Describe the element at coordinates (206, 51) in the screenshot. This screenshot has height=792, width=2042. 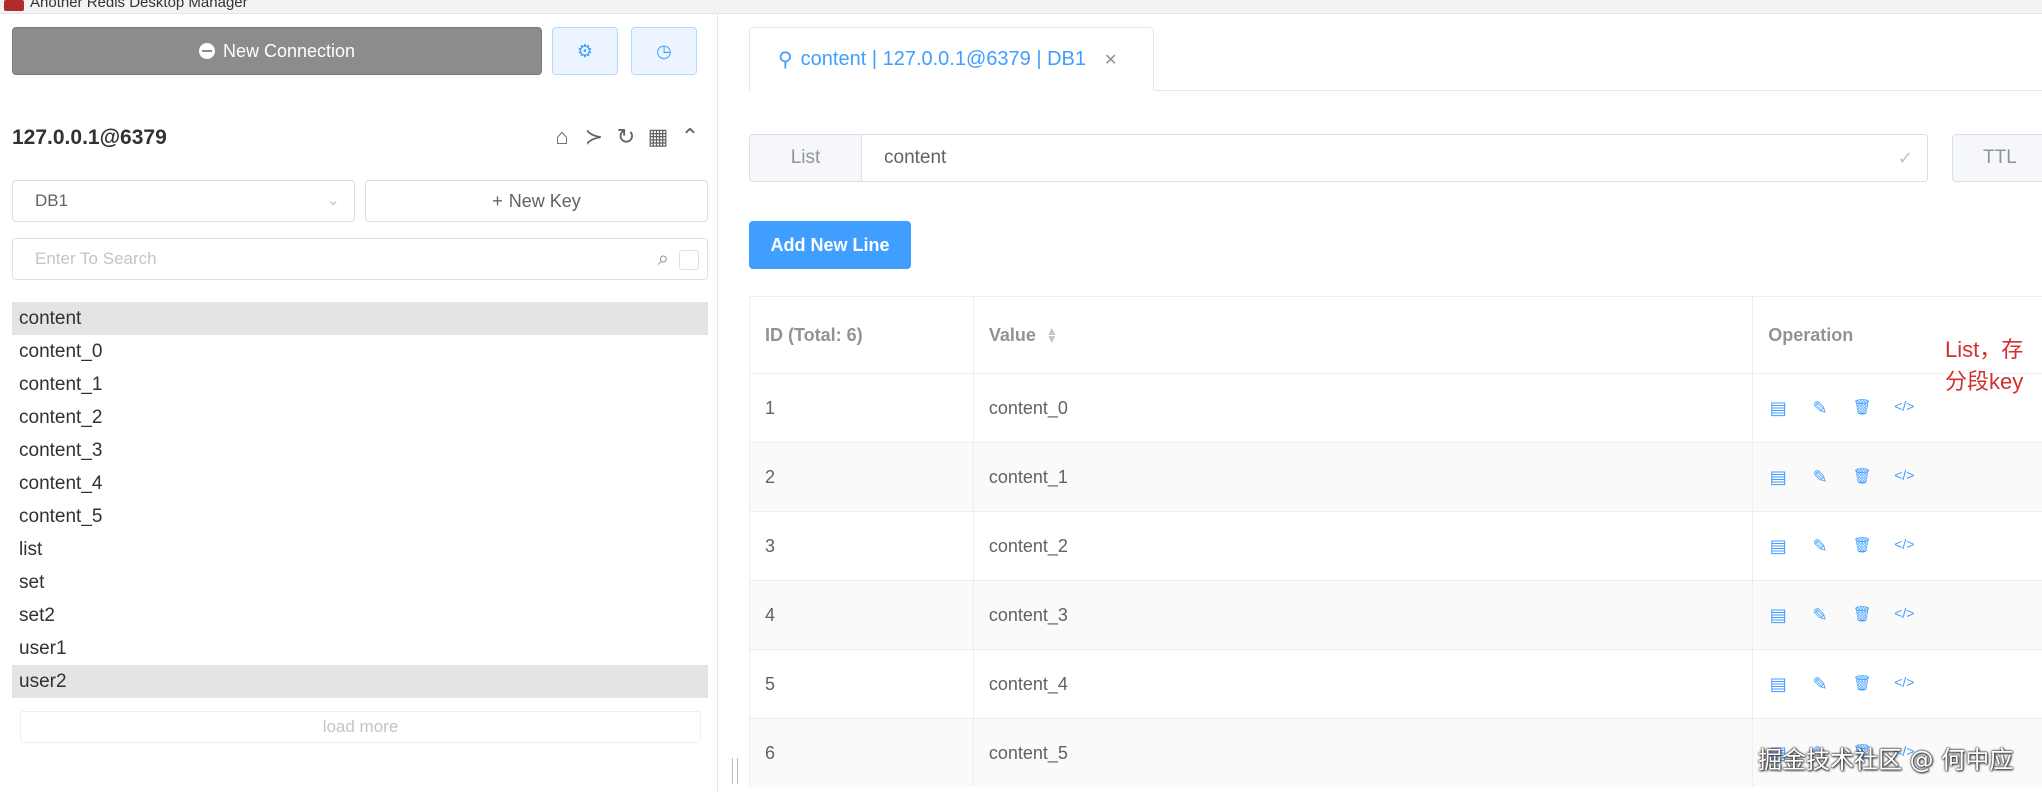
I see `plus-circle-icon` at that location.